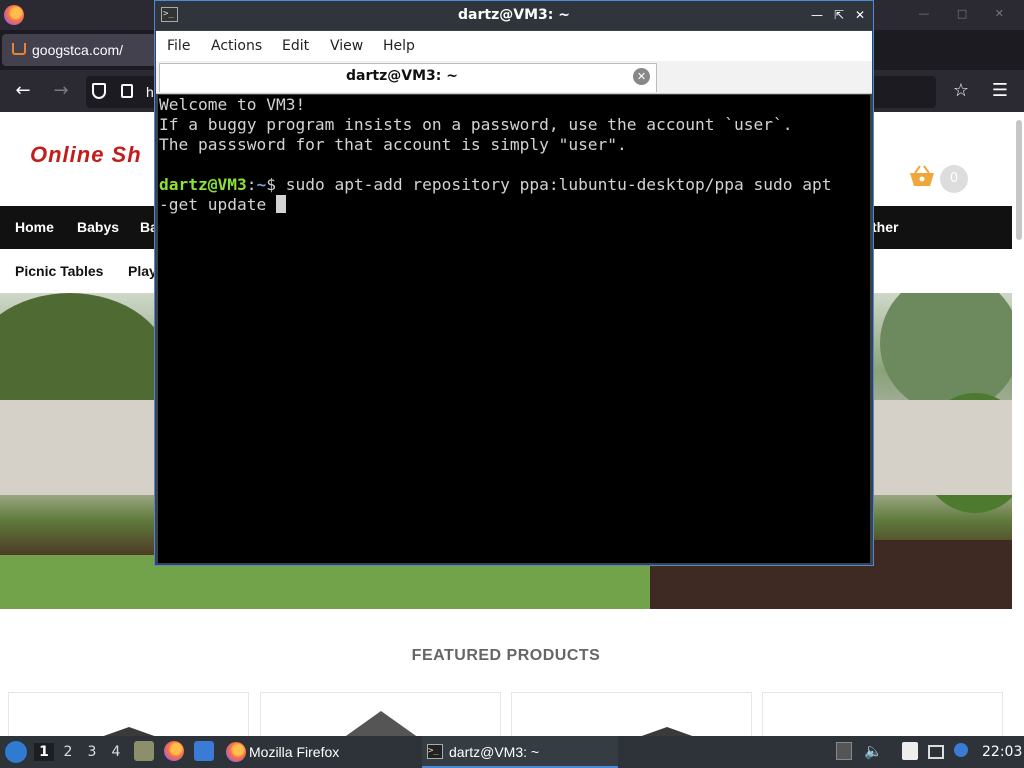  Describe the element at coordinates (910, 751) in the screenshot. I see `clipboard-icon` at that location.